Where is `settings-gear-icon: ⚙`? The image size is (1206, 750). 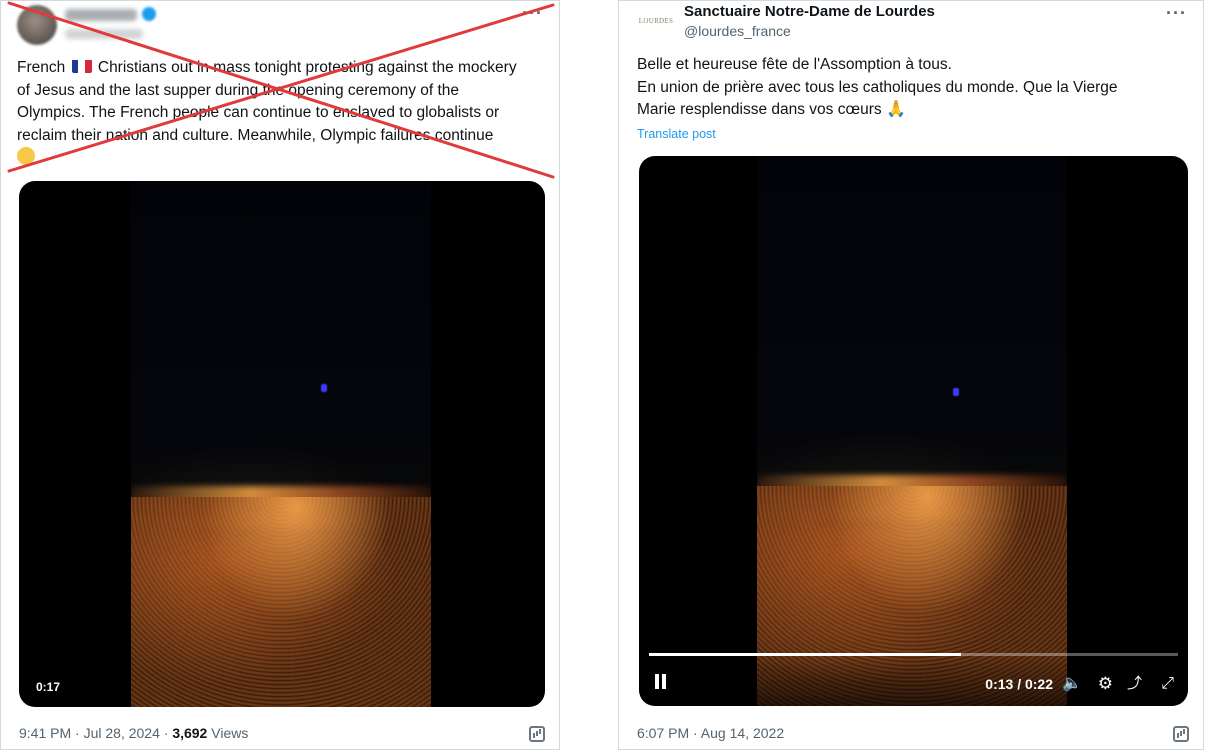
settings-gear-icon: ⚙ is located at coordinates (1105, 684).